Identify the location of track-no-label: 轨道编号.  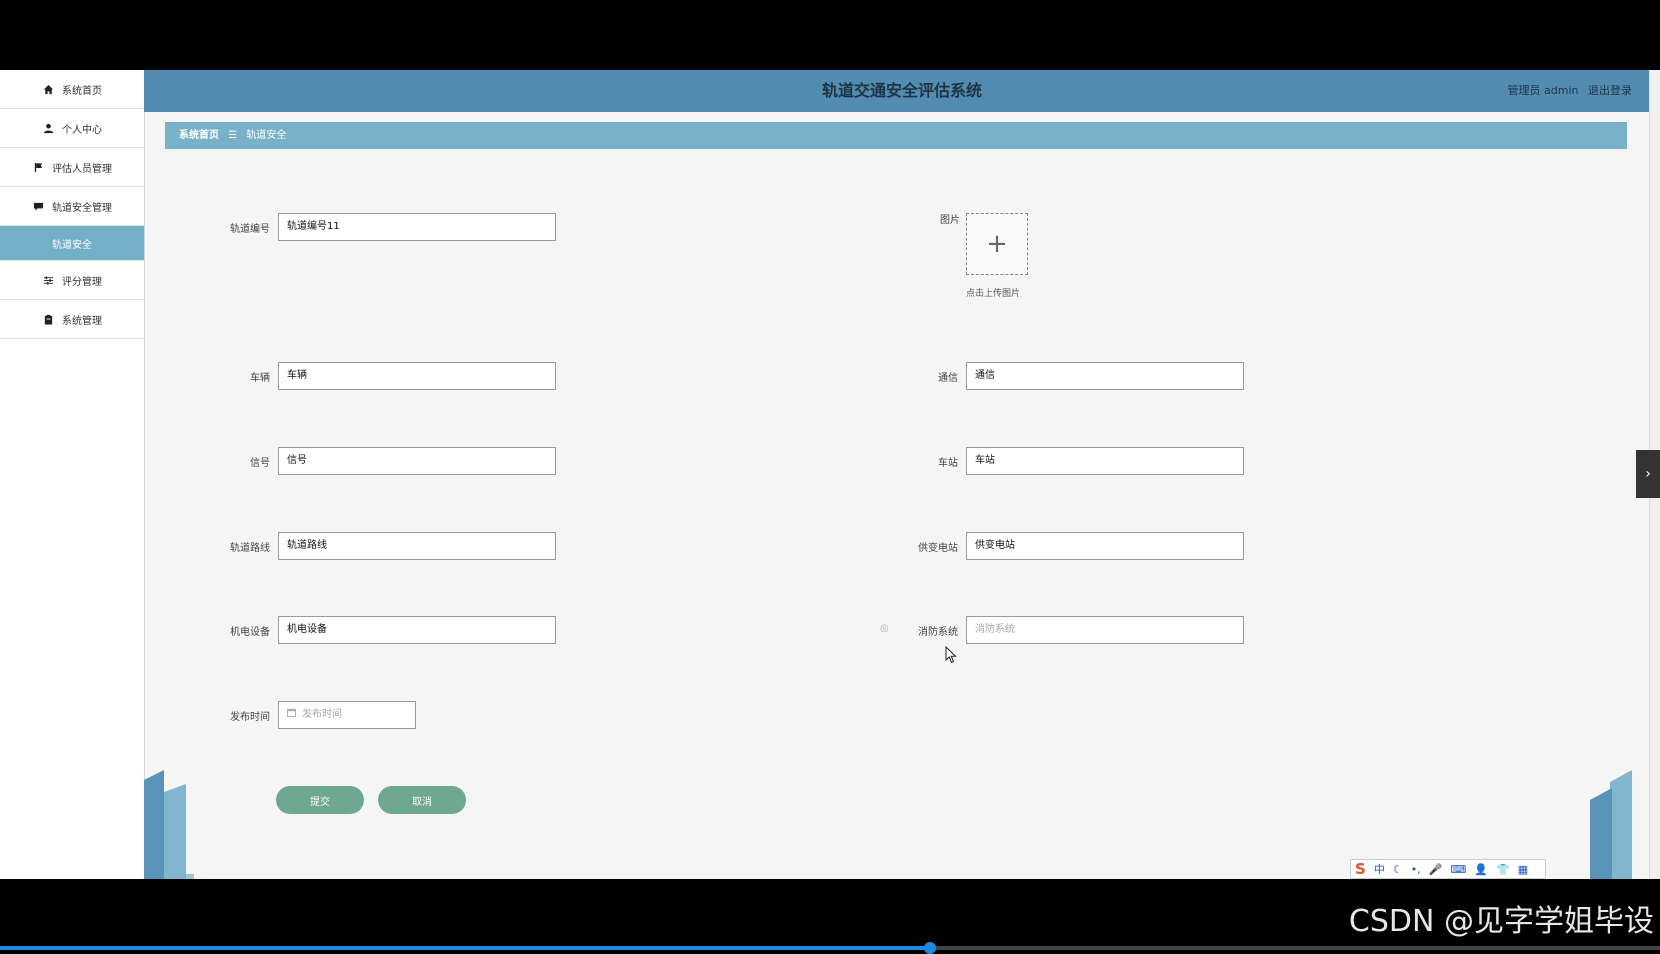
(250, 229).